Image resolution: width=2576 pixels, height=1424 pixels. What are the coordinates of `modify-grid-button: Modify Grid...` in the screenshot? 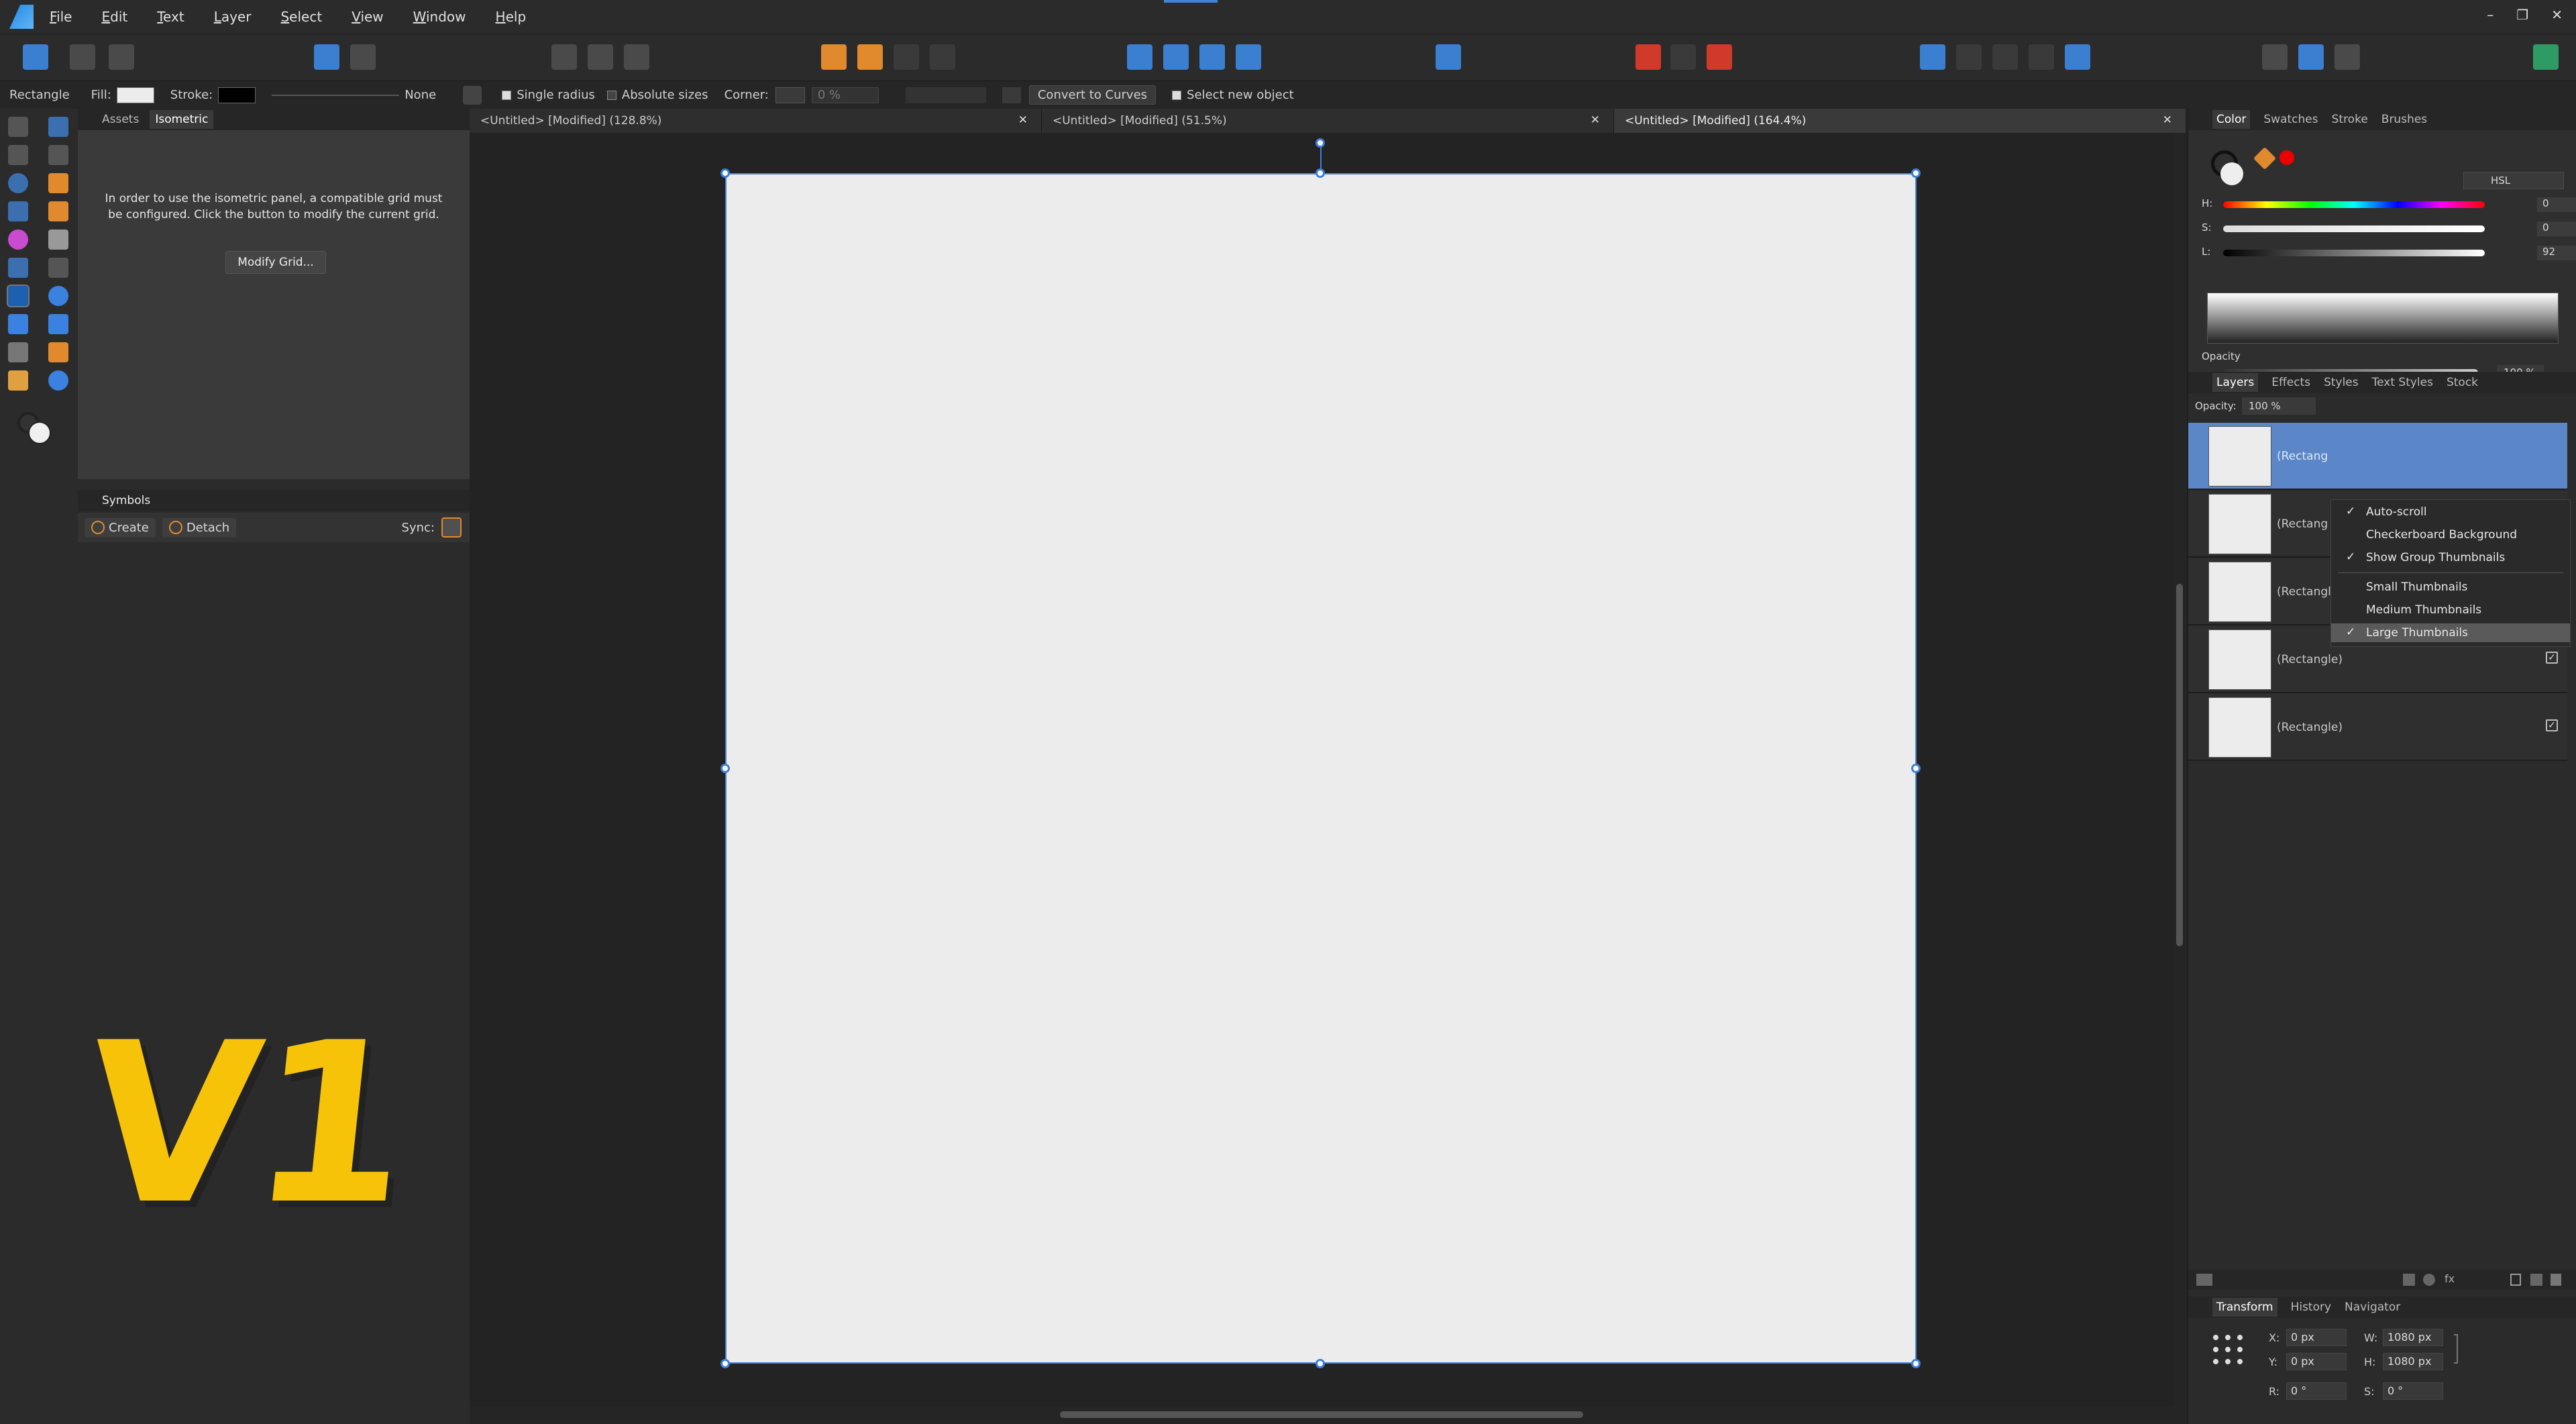 It's located at (275, 262).